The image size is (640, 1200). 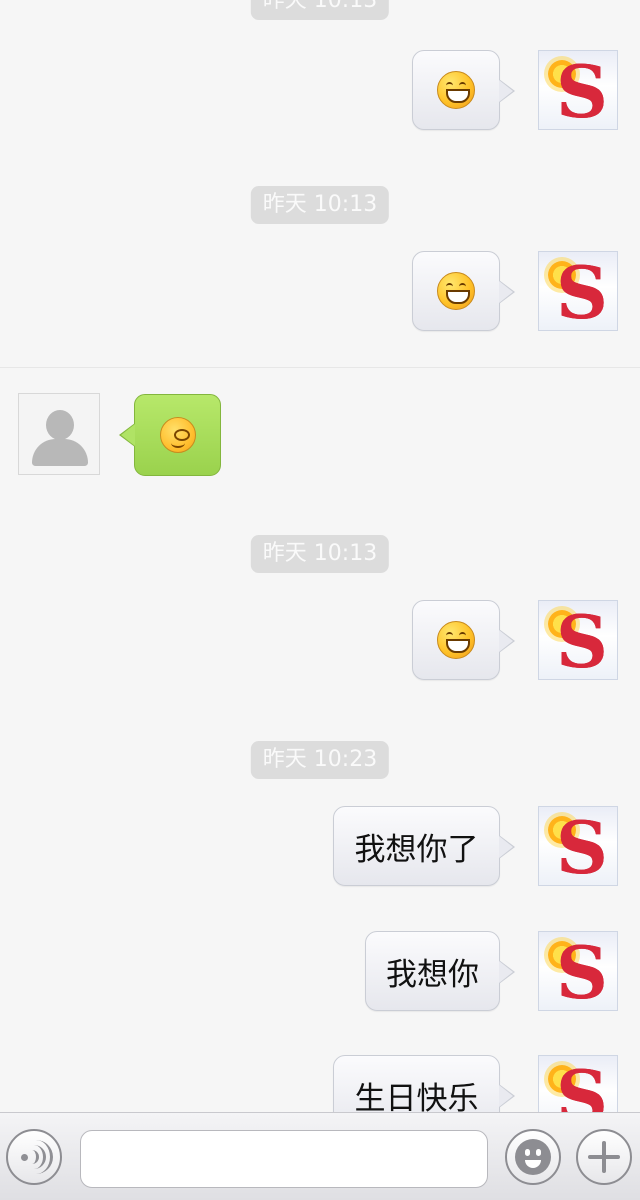 I want to click on text-message-bubble: 我想你了, so click(x=424, y=846).